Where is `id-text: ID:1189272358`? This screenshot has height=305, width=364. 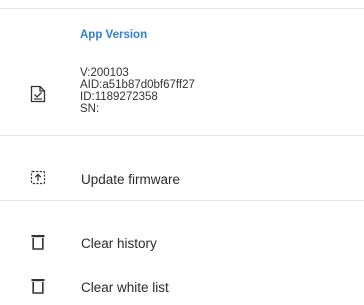 id-text: ID:1189272358 is located at coordinates (119, 97).